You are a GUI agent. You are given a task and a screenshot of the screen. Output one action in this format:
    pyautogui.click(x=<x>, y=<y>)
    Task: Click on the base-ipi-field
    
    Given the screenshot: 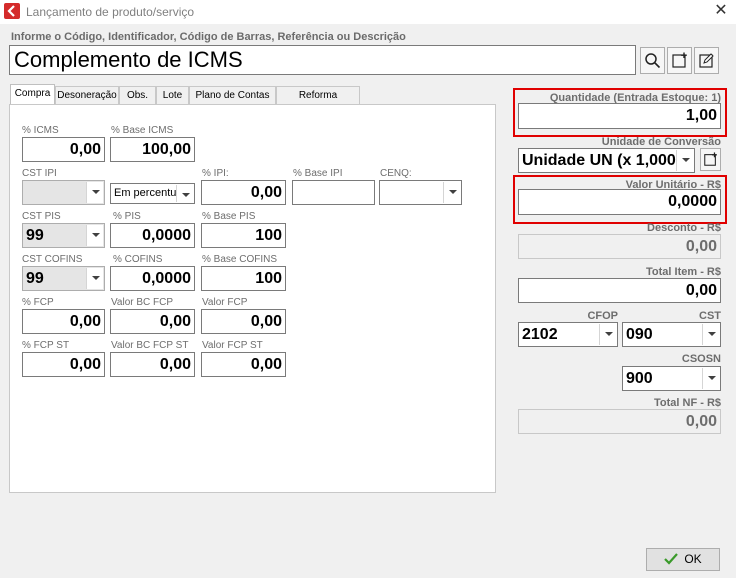 What is the action you would take?
    pyautogui.click(x=333, y=192)
    